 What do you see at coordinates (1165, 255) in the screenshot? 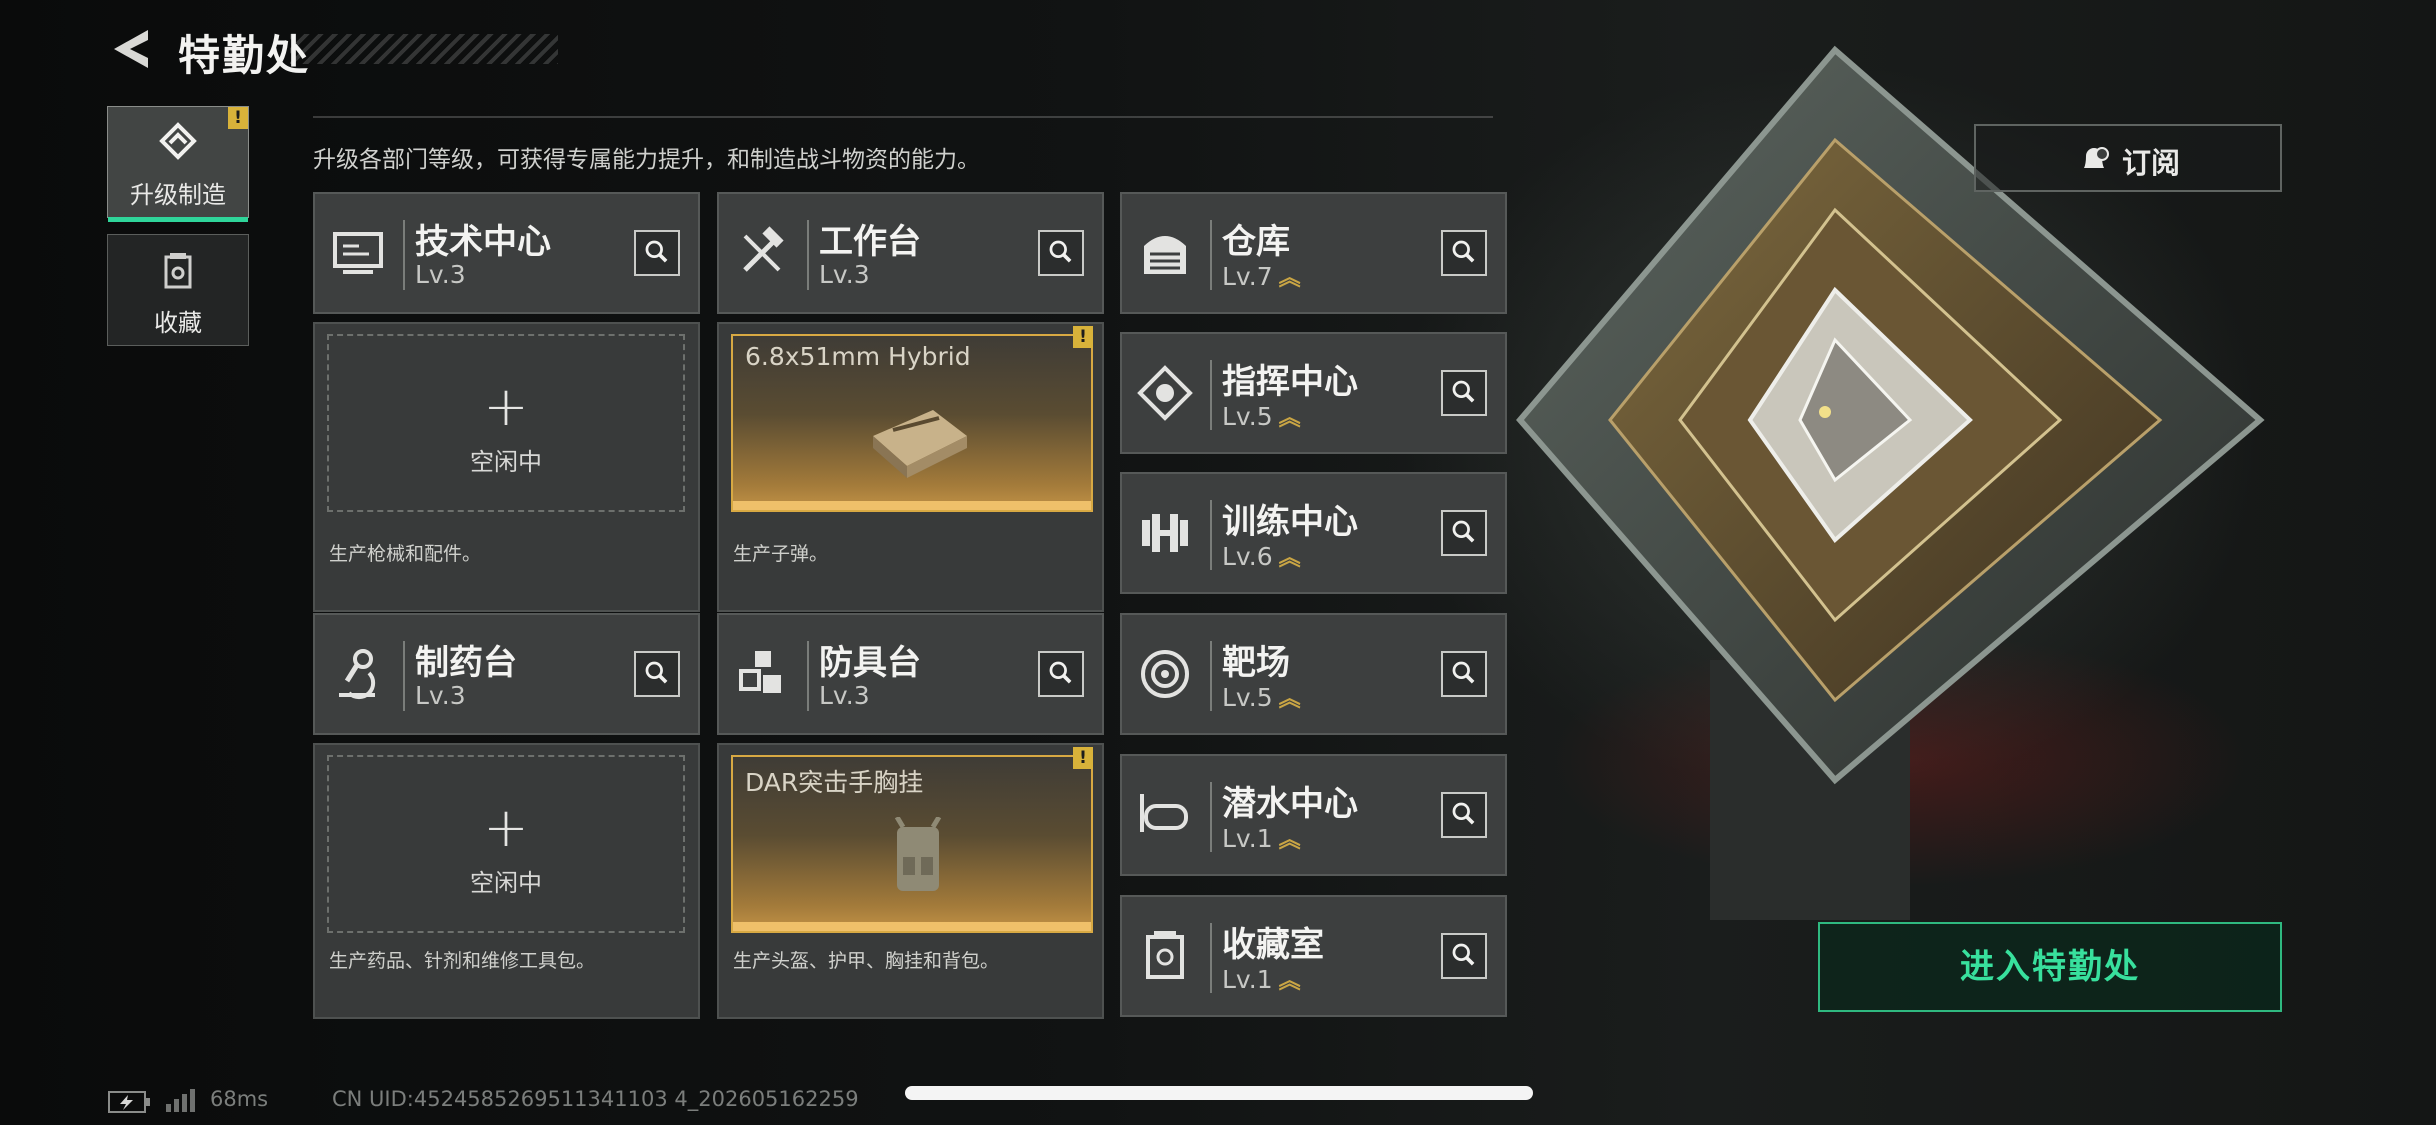
I see `warehouse-icon` at bounding box center [1165, 255].